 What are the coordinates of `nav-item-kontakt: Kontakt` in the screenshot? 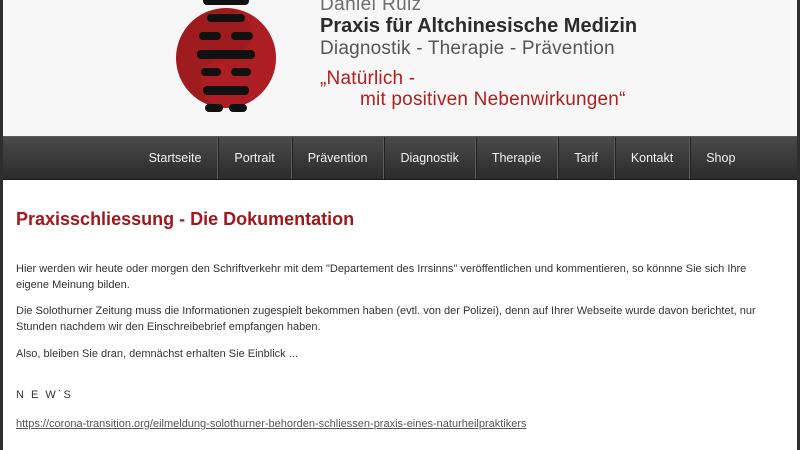 It's located at (653, 158).